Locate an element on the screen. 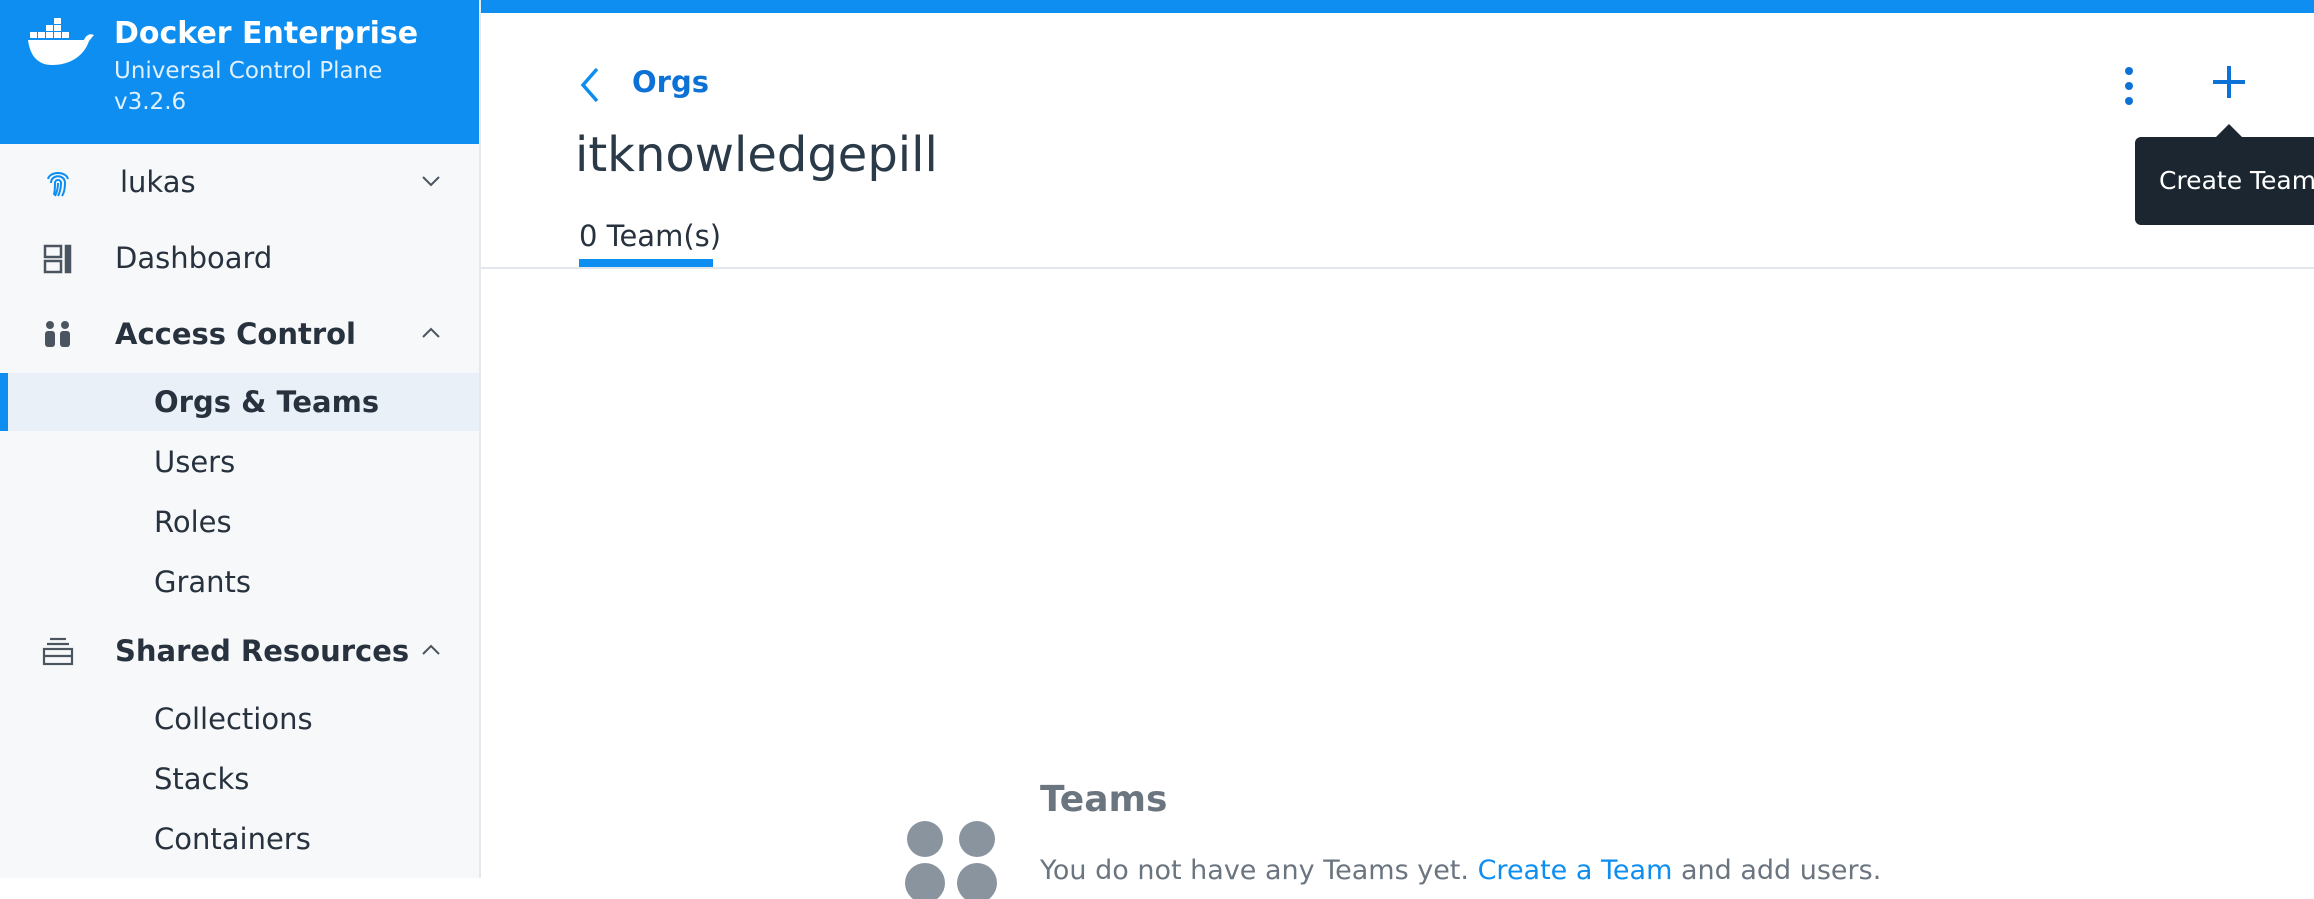  back-arrow-icon is located at coordinates (590, 85).